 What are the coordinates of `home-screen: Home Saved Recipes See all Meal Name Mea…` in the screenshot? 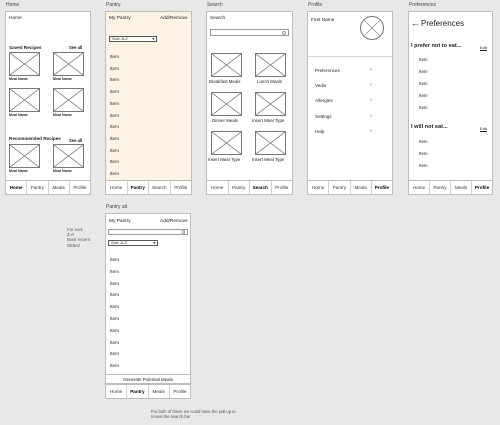 It's located at (48, 103).